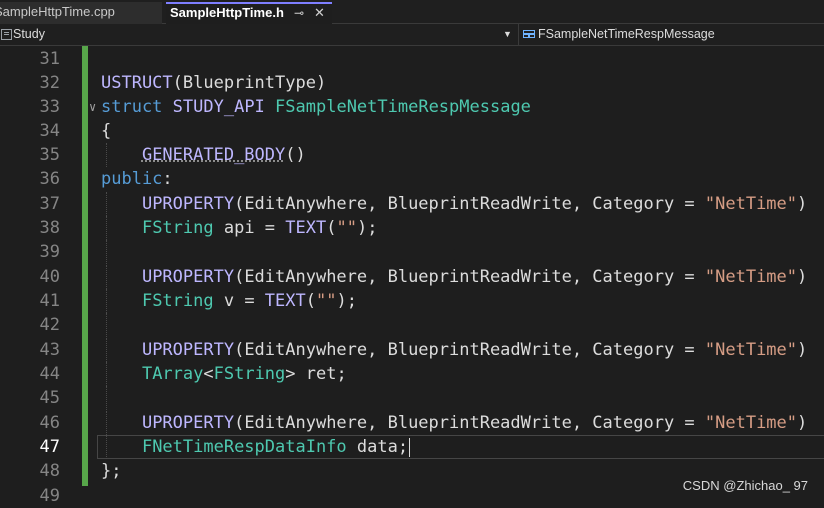  Describe the element at coordinates (412, 374) in the screenshot. I see `code-line: 44 TArray<FString> ret;` at that location.